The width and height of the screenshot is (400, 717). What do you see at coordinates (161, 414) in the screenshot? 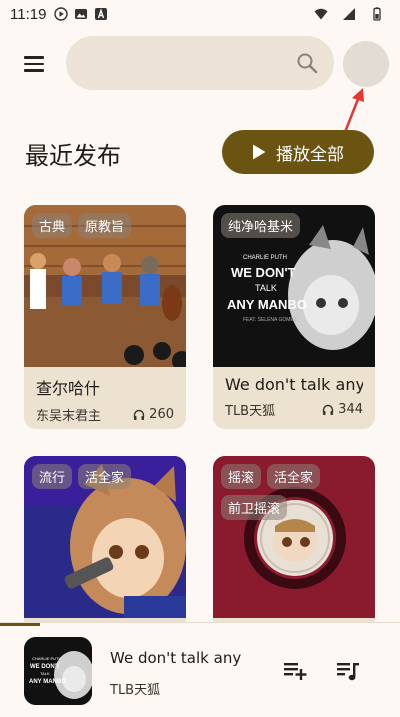
I see `play-count-value: 260` at bounding box center [161, 414].